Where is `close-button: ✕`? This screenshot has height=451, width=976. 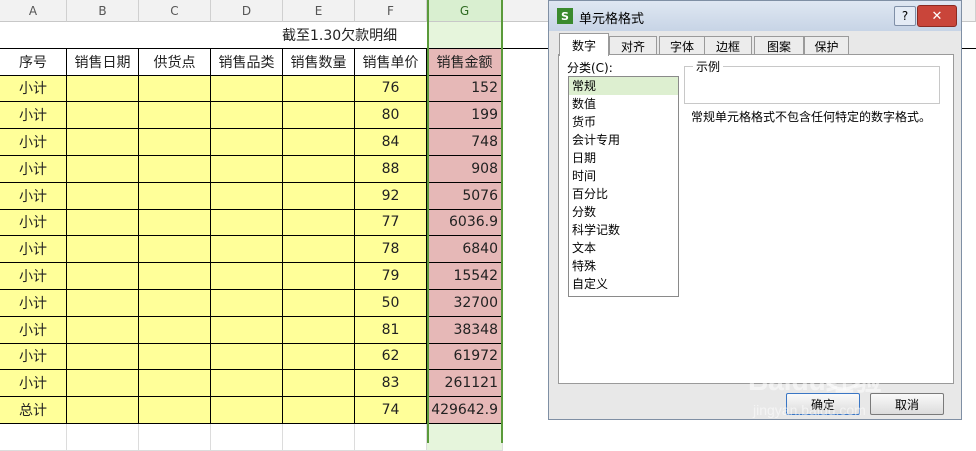 close-button: ✕ is located at coordinates (937, 16).